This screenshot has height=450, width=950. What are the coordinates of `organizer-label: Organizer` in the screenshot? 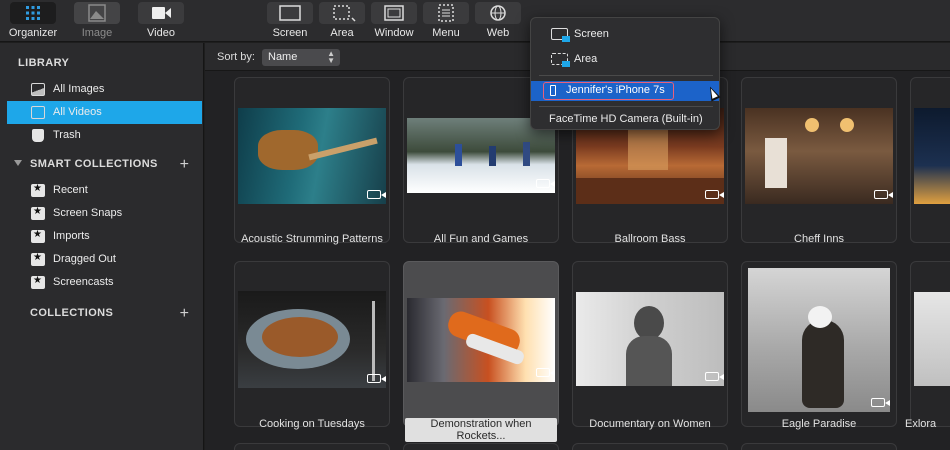 It's located at (33, 33).